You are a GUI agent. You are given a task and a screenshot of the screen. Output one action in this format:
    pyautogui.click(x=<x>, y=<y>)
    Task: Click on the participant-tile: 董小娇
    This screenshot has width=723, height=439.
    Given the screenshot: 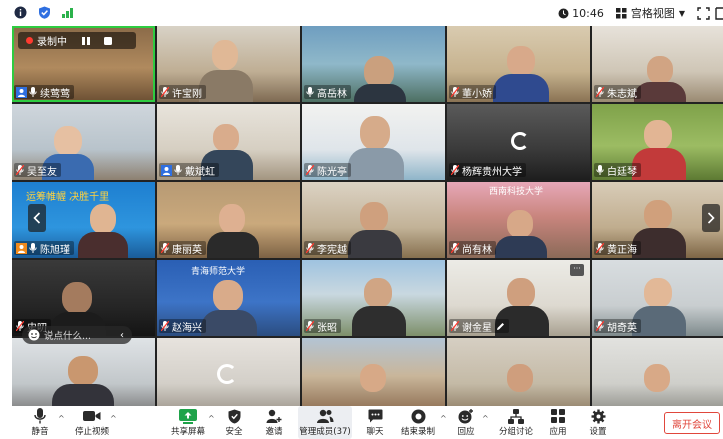 What is the action you would take?
    pyautogui.click(x=518, y=64)
    